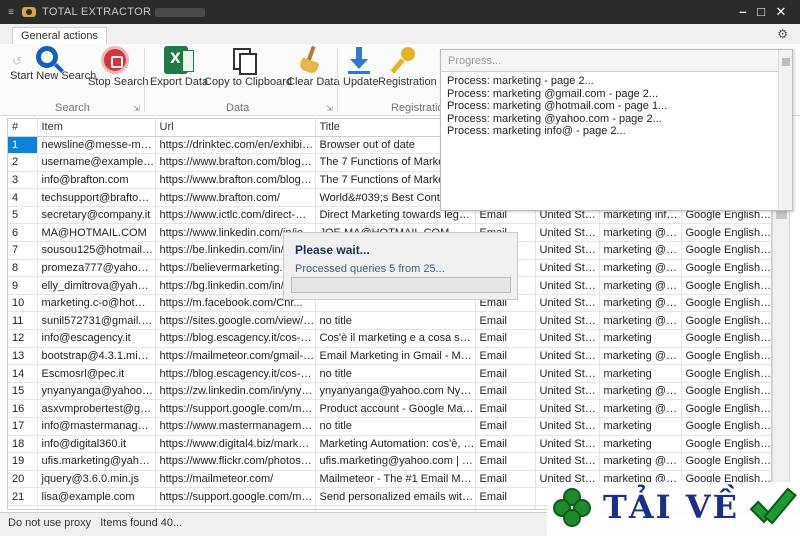 The width and height of the screenshot is (800, 536). What do you see at coordinates (96, 215) in the screenshot?
I see `table-cell: secretary@company.it` at bounding box center [96, 215].